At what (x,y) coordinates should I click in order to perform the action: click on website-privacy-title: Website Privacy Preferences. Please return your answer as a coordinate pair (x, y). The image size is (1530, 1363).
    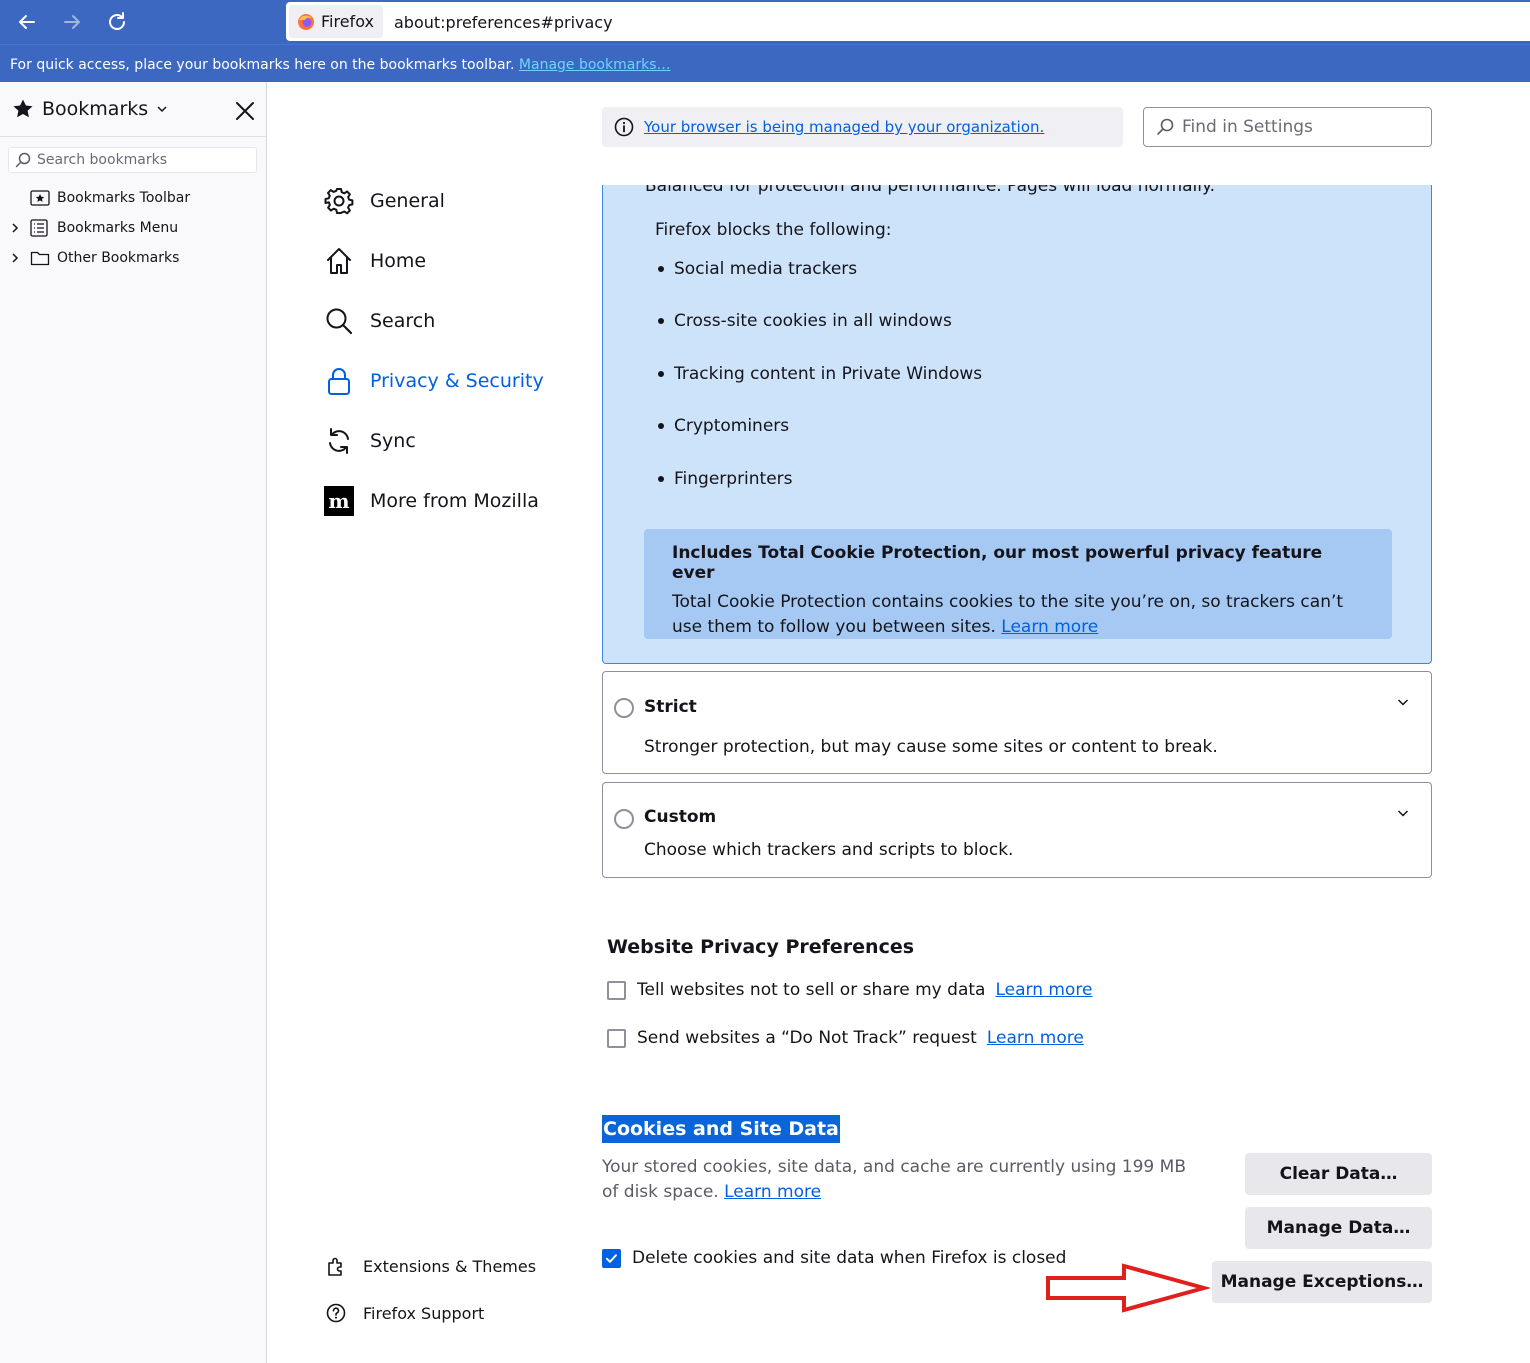
    Looking at the image, I should click on (761, 947).